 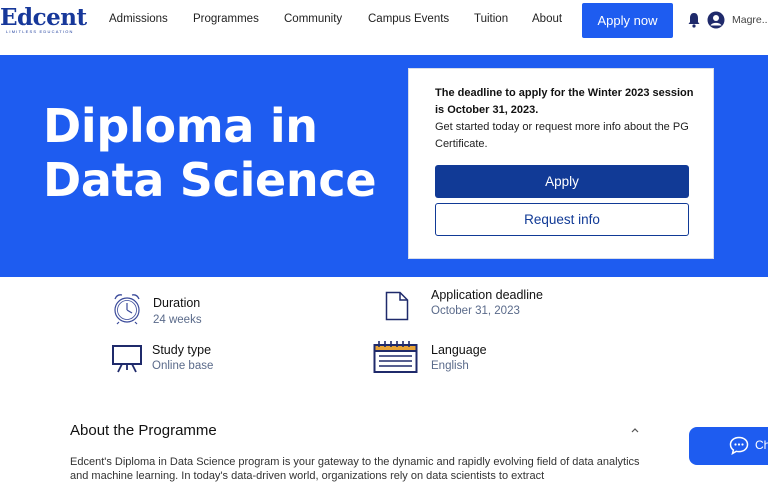 I want to click on language-value: English, so click(x=450, y=366).